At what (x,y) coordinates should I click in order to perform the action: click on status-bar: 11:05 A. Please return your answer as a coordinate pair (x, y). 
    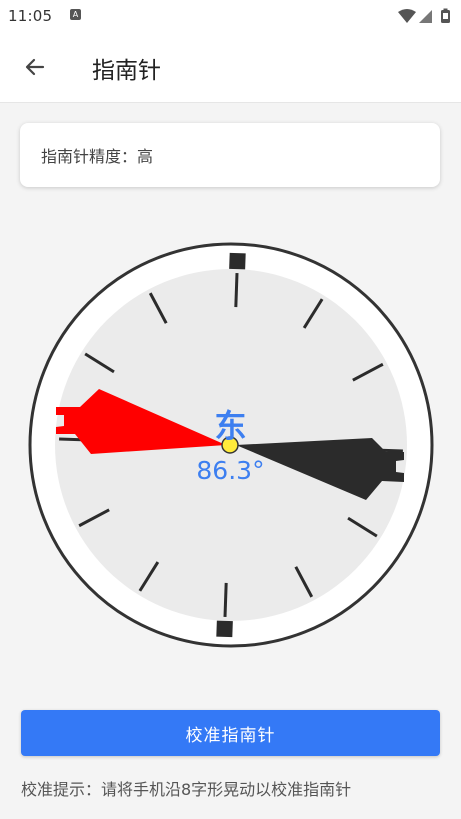
    Looking at the image, I should click on (230, 16).